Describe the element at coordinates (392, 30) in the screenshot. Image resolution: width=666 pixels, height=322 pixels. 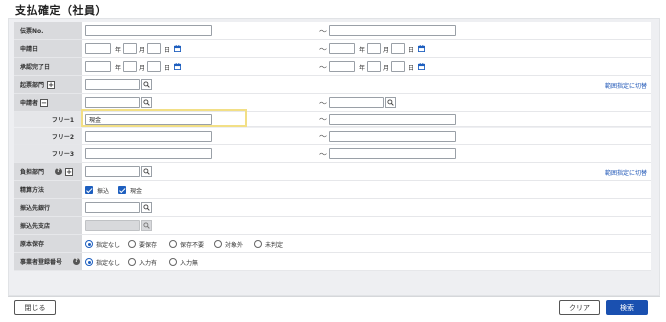
I see `denpyo-to-input` at that location.